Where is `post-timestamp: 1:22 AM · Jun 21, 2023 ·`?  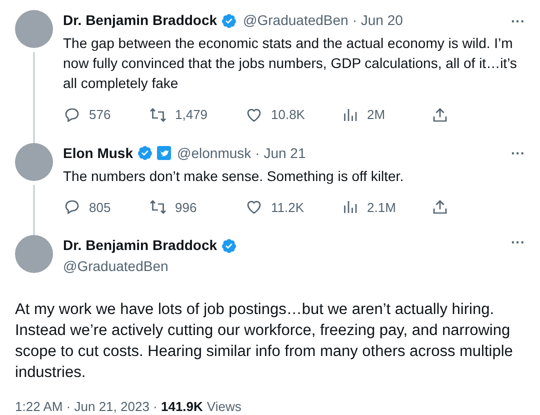 post-timestamp: 1:22 AM · Jun 21, 2023 · is located at coordinates (88, 406).